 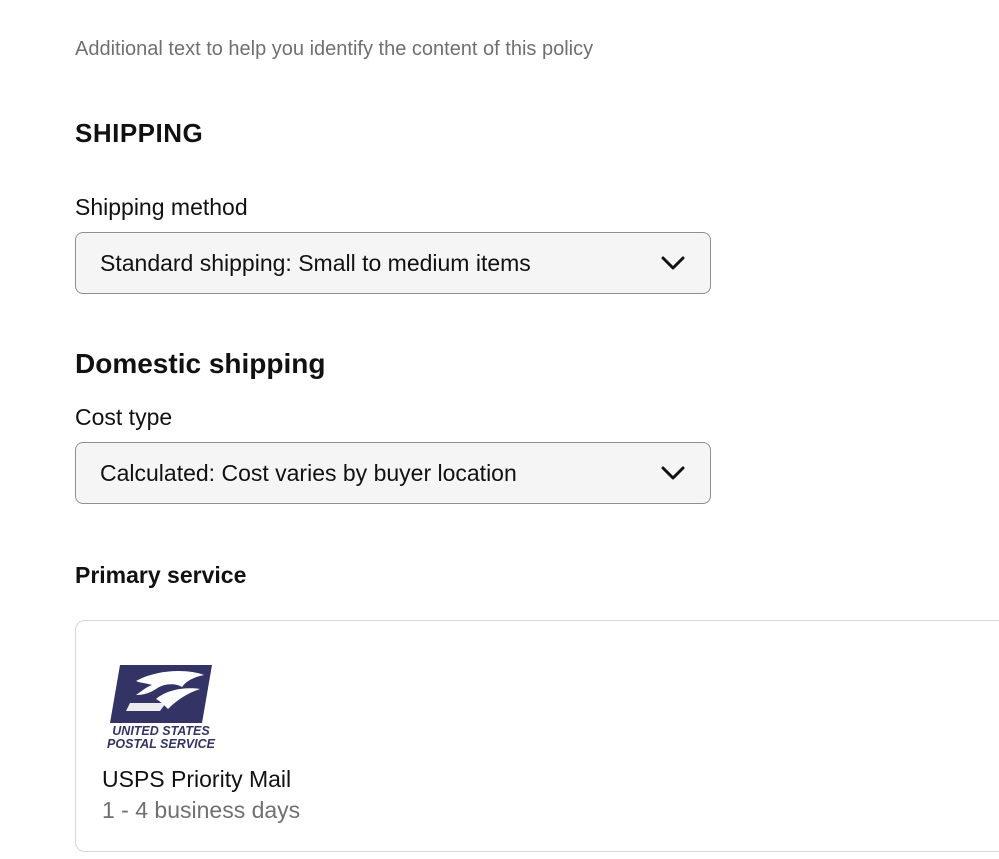 I want to click on service-name: USPS Priority Mail, so click(x=197, y=779).